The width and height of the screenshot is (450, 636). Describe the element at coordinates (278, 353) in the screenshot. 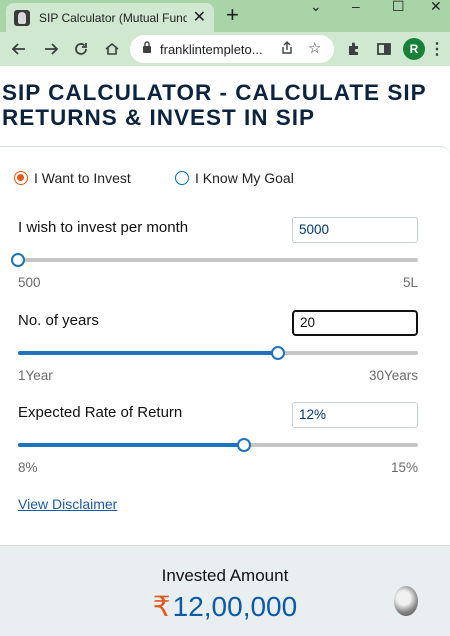

I see `years-slider-thumb` at that location.